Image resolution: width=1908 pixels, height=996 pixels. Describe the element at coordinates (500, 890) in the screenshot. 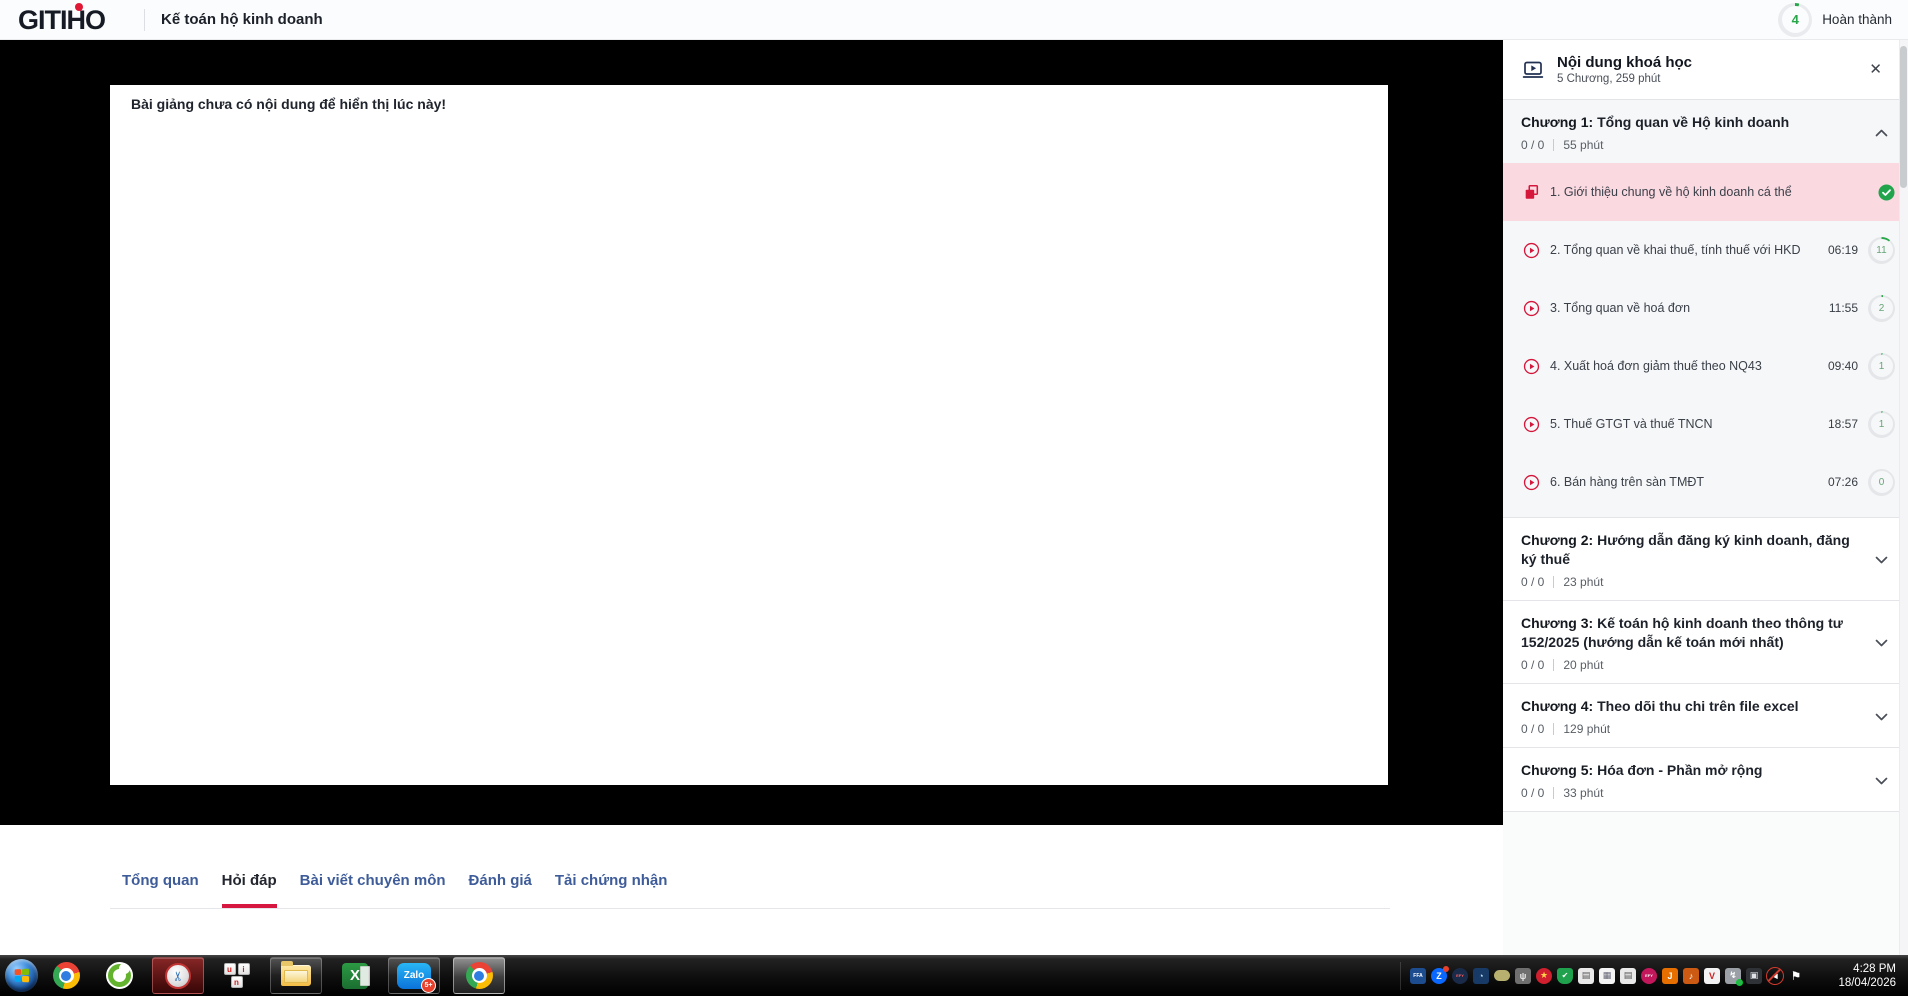

I see `tab-4: Đánh giá` at that location.